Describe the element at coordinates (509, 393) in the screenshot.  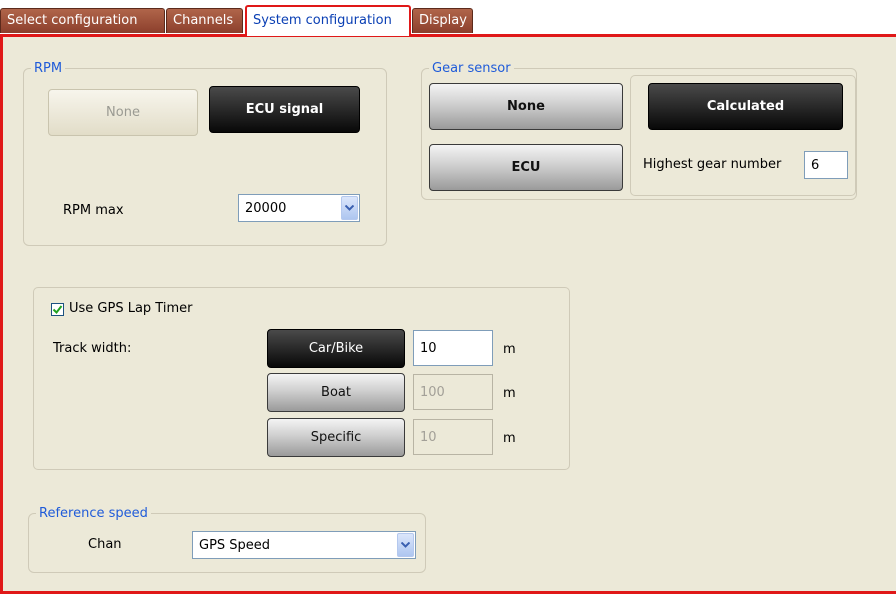
I see `boat-unit: m` at that location.